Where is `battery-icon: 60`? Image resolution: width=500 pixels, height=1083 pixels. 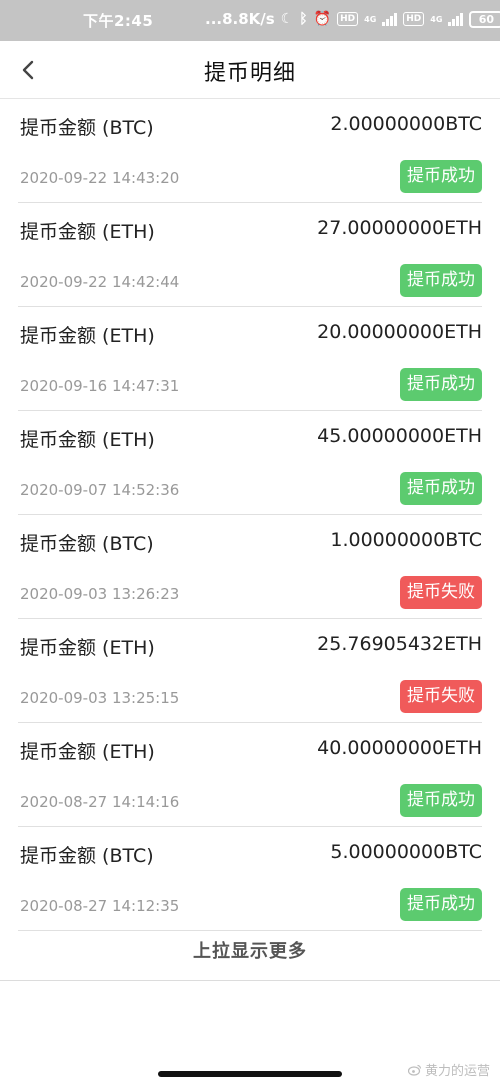
battery-icon: 60 is located at coordinates (484, 19).